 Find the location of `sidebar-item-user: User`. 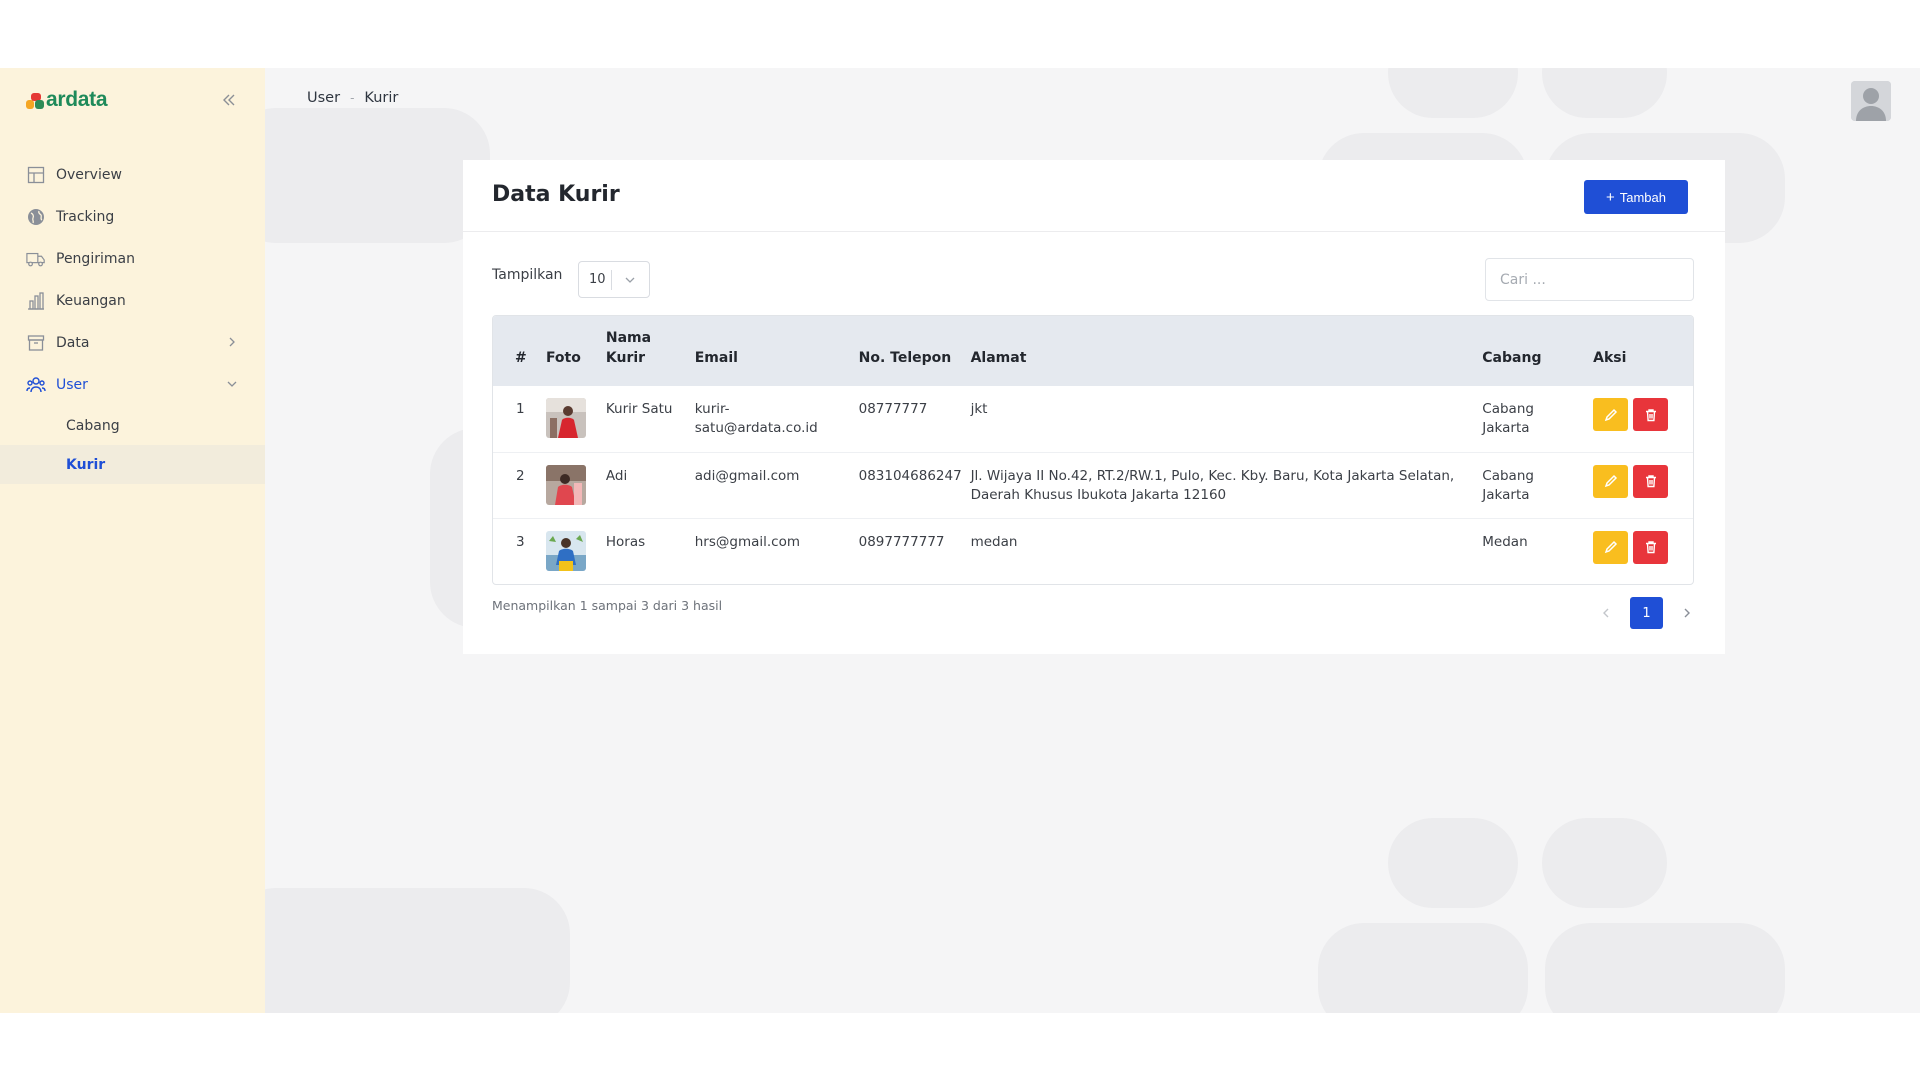

sidebar-item-user: User is located at coordinates (132, 385).